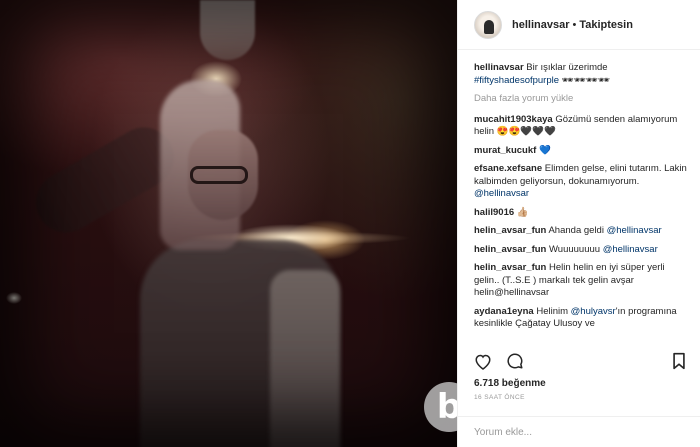 Image resolution: width=700 pixels, height=447 pixels. What do you see at coordinates (515, 361) in the screenshot?
I see `comment-icon` at bounding box center [515, 361].